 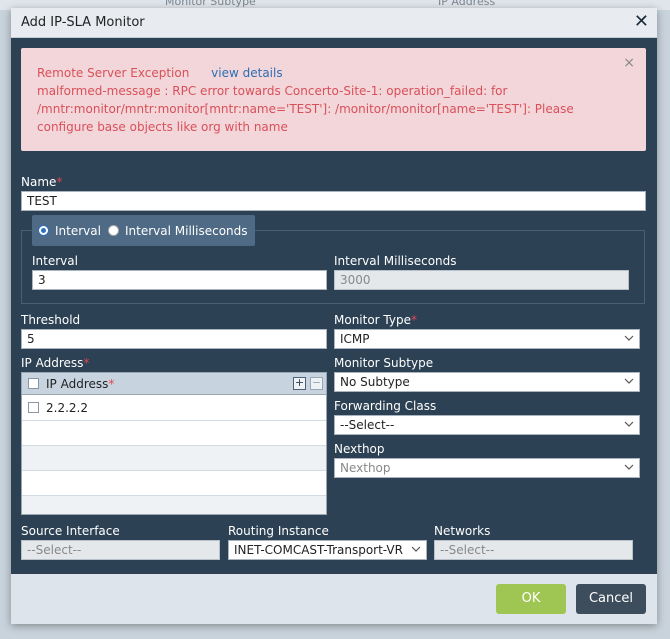 What do you see at coordinates (333, 201) in the screenshot?
I see `name-input: TEST` at bounding box center [333, 201].